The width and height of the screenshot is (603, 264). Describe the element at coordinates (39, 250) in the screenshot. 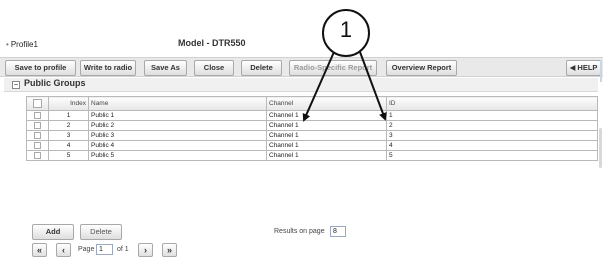

I see `first-page-button: «` at that location.